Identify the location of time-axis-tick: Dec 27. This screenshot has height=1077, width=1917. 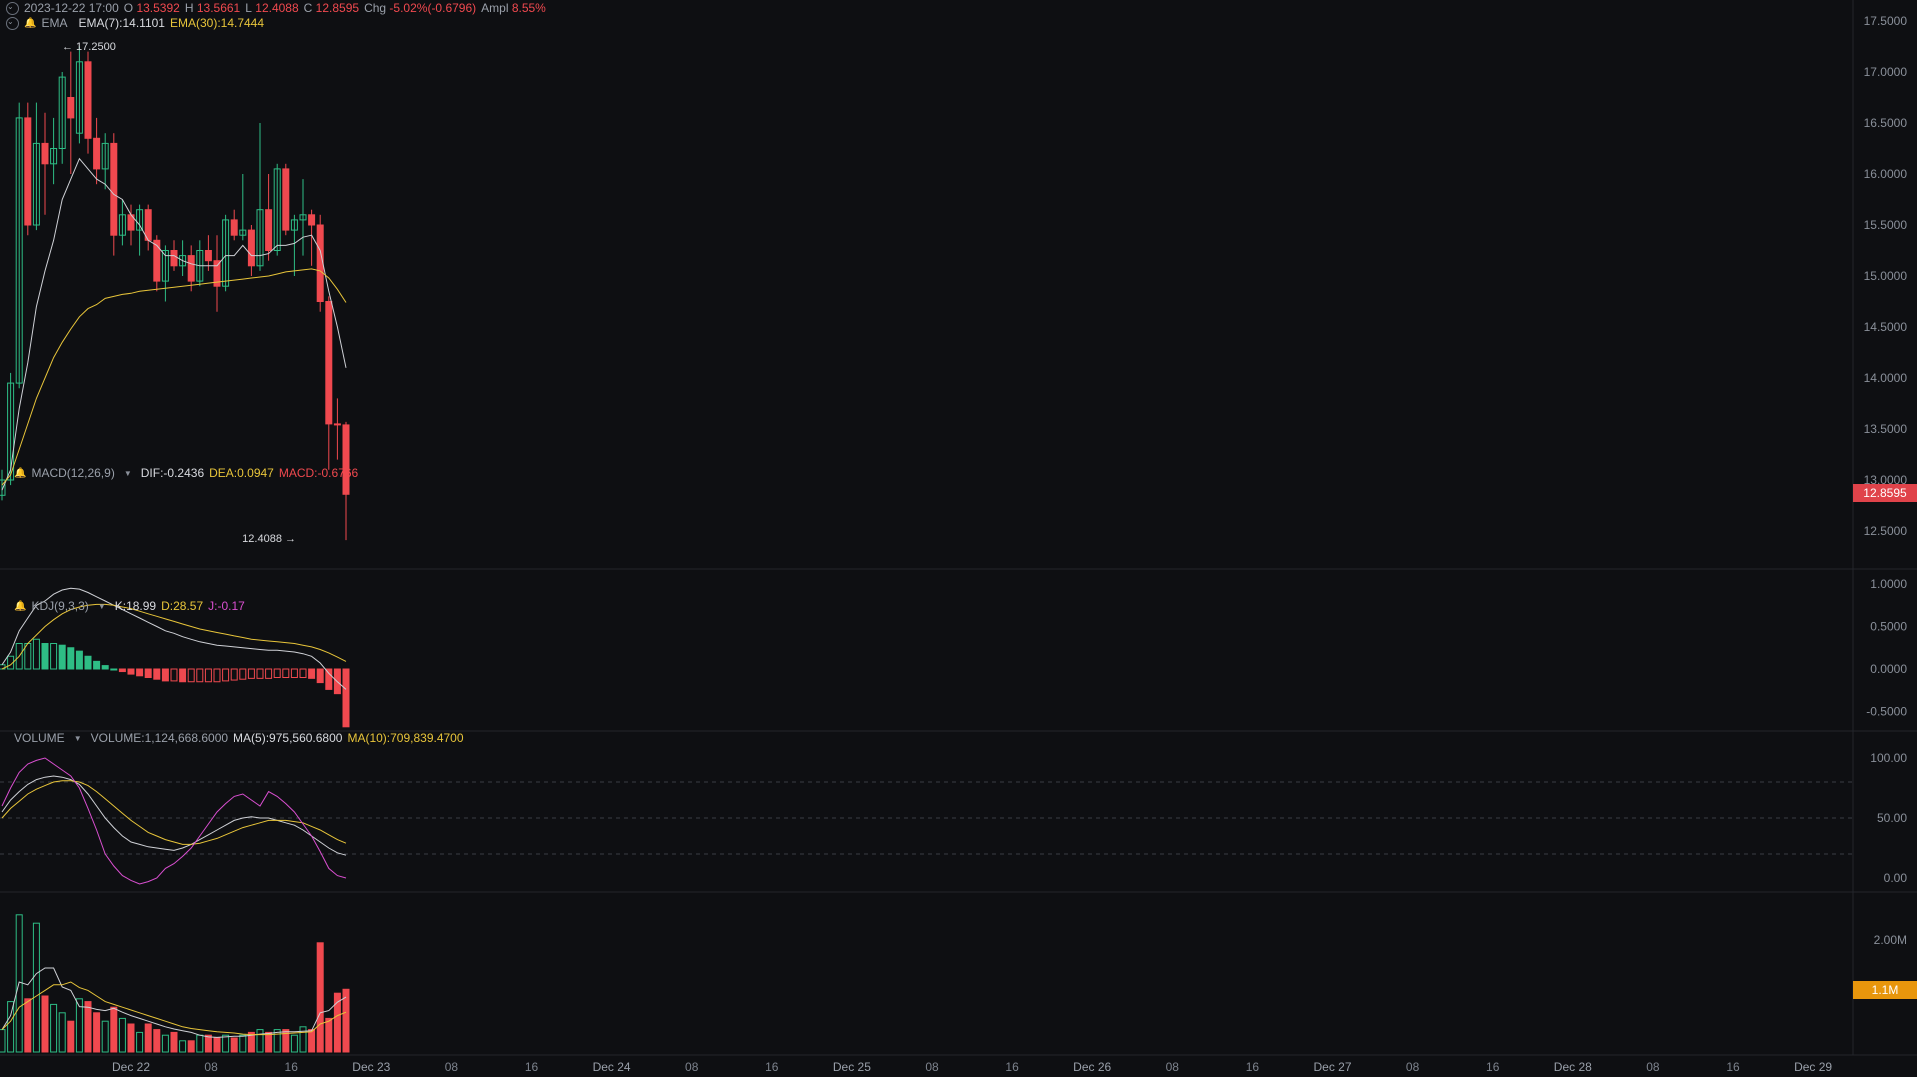
(1332, 1067).